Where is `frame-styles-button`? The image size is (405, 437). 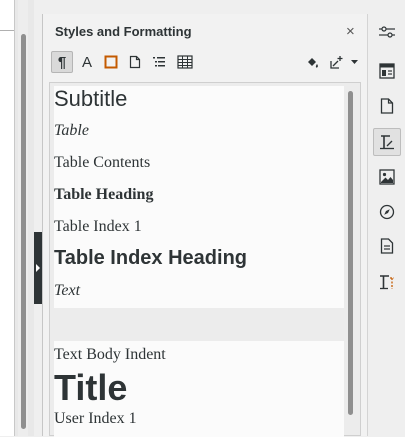 frame-styles-button is located at coordinates (111, 62).